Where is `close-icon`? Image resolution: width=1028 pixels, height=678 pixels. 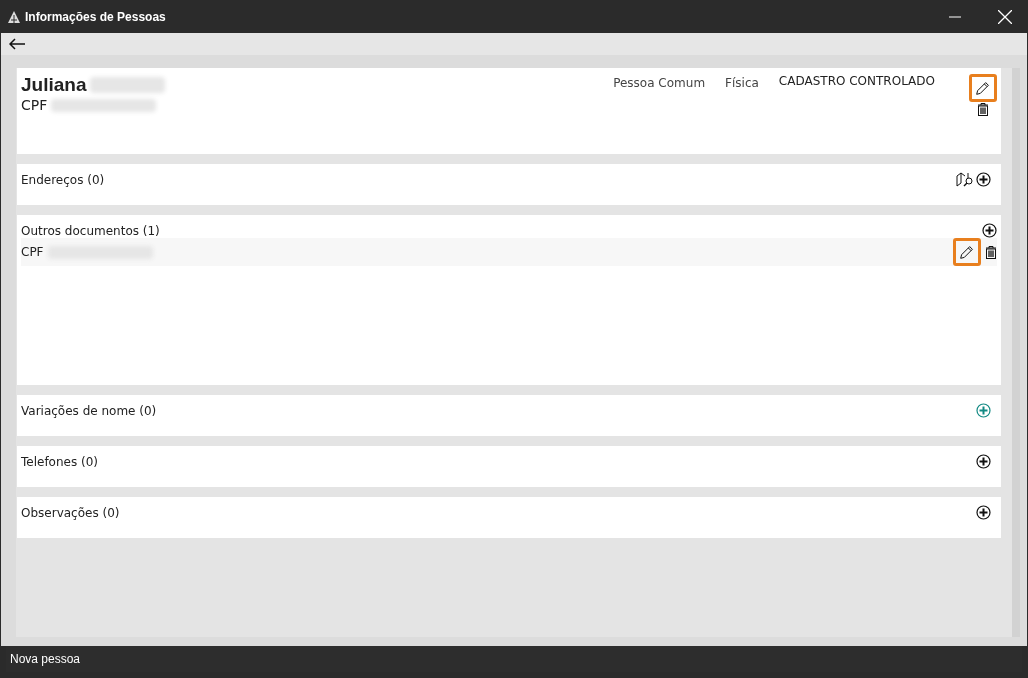
close-icon is located at coordinates (1005, 16).